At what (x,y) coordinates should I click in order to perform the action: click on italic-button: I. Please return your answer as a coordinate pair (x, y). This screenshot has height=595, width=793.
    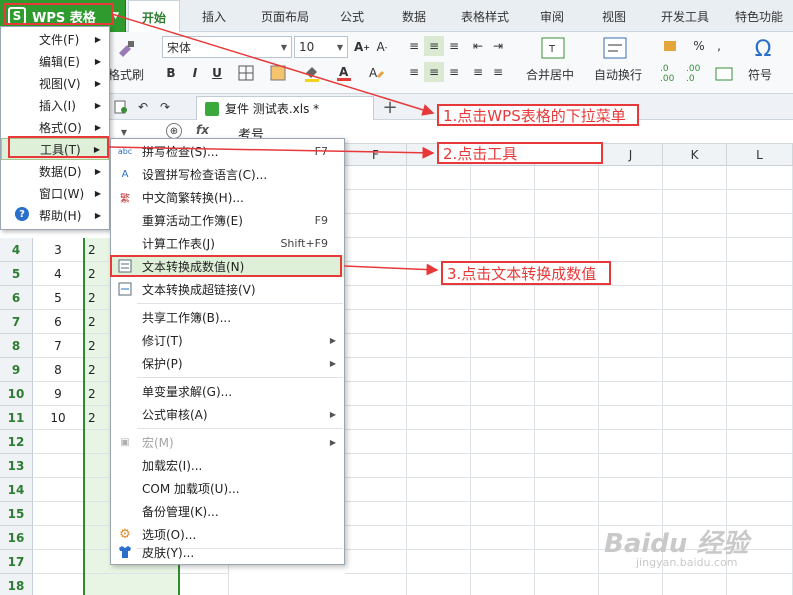
    Looking at the image, I should click on (195, 73).